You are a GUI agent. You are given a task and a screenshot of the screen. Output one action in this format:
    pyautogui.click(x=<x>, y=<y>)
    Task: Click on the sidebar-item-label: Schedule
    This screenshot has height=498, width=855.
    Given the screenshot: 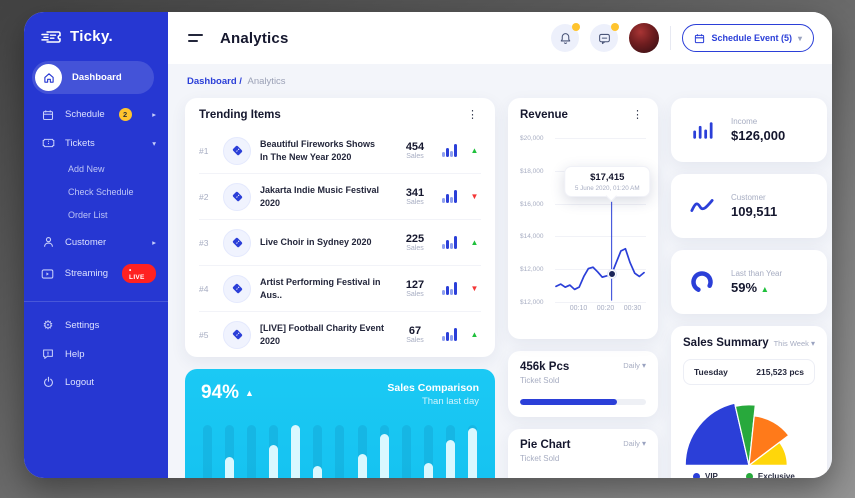 What is the action you would take?
    pyautogui.click(x=85, y=114)
    